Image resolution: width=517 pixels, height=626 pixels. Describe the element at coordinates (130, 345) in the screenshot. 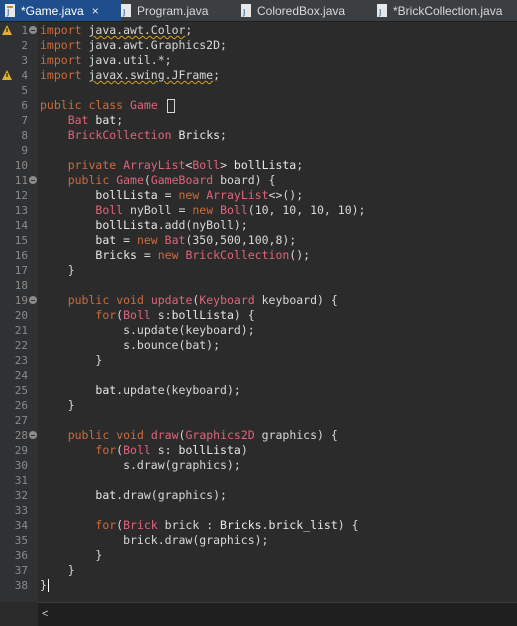

I see `code-text: s.bounce(bat);` at that location.